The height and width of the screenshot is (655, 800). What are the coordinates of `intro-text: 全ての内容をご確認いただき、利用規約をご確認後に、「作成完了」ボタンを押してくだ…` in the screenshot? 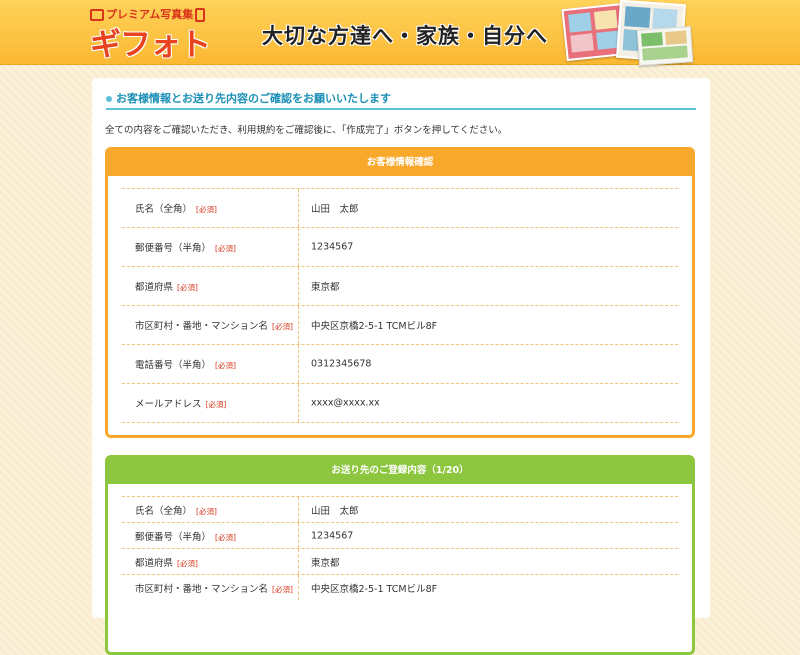 It's located at (306, 130).